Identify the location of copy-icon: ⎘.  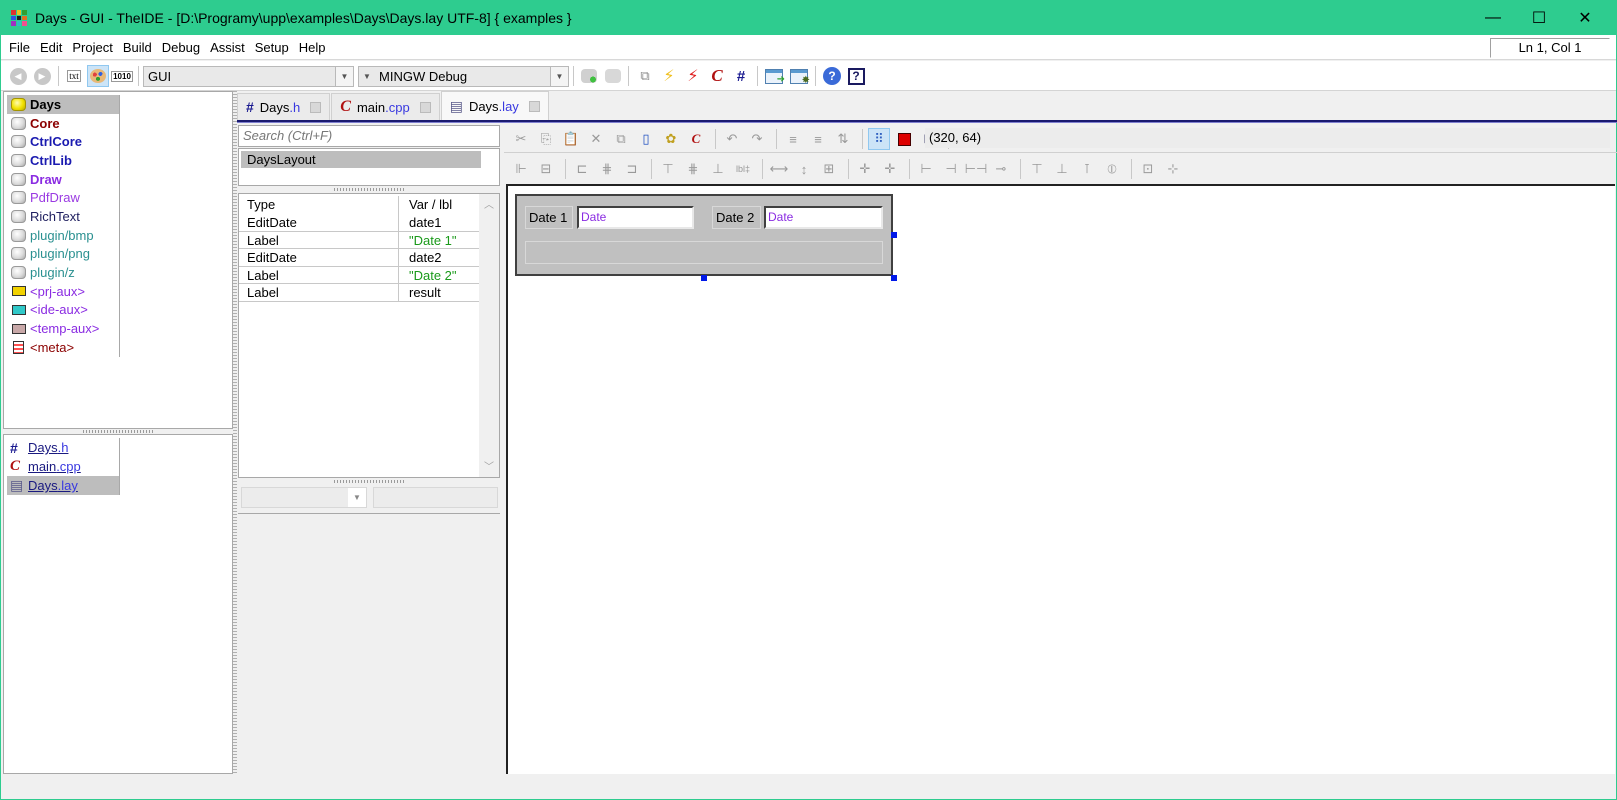
(546, 139).